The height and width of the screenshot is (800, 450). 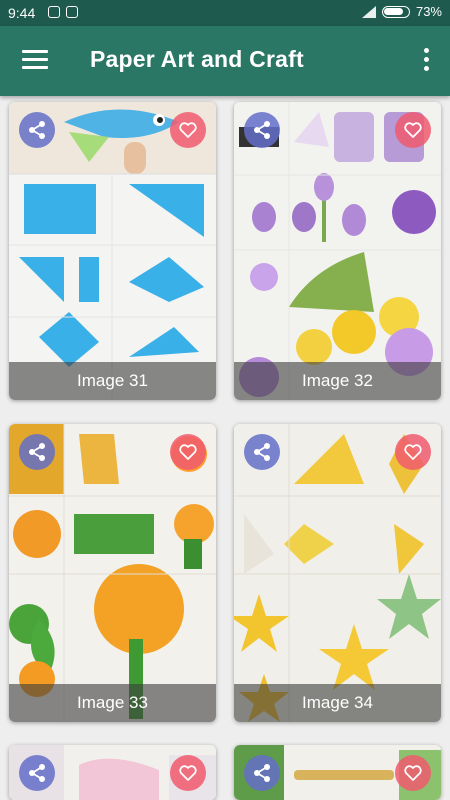 I want to click on card-caption: Image 33, so click(x=112, y=703).